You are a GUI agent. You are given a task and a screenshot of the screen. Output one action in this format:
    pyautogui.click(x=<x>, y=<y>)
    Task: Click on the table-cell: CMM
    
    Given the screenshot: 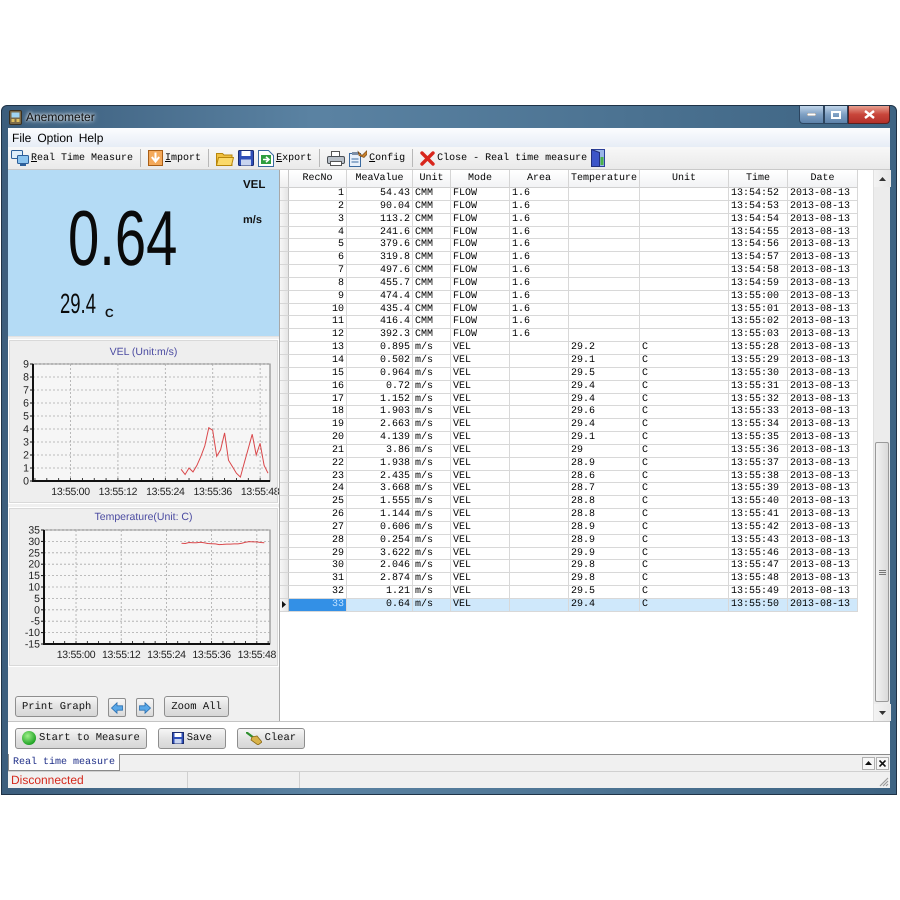 What is the action you would take?
    pyautogui.click(x=432, y=245)
    